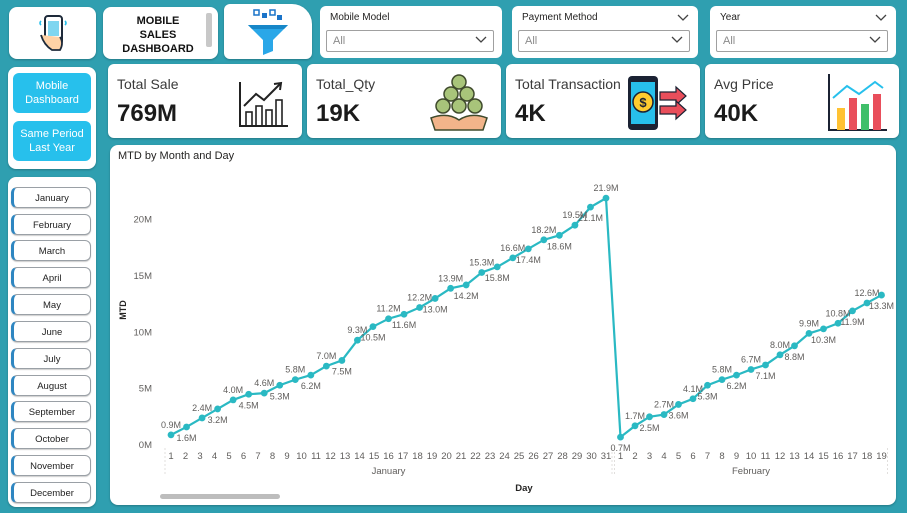 The width and height of the screenshot is (907, 513). Describe the element at coordinates (342, 371) in the screenshot. I see `data-label: 7.5M` at that location.